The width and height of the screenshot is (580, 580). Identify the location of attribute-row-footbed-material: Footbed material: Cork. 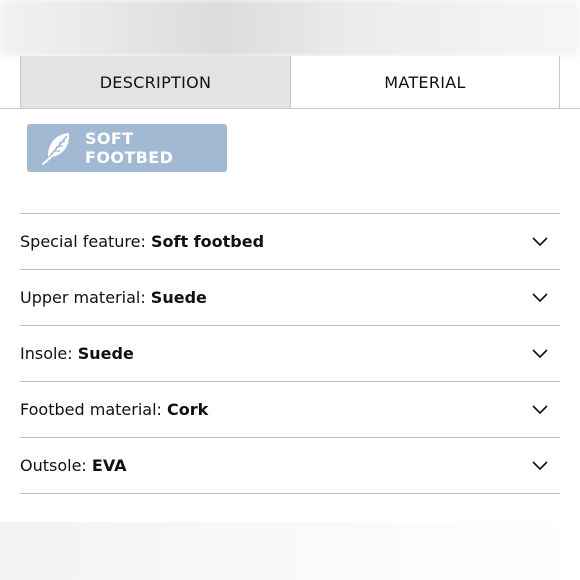
(290, 409).